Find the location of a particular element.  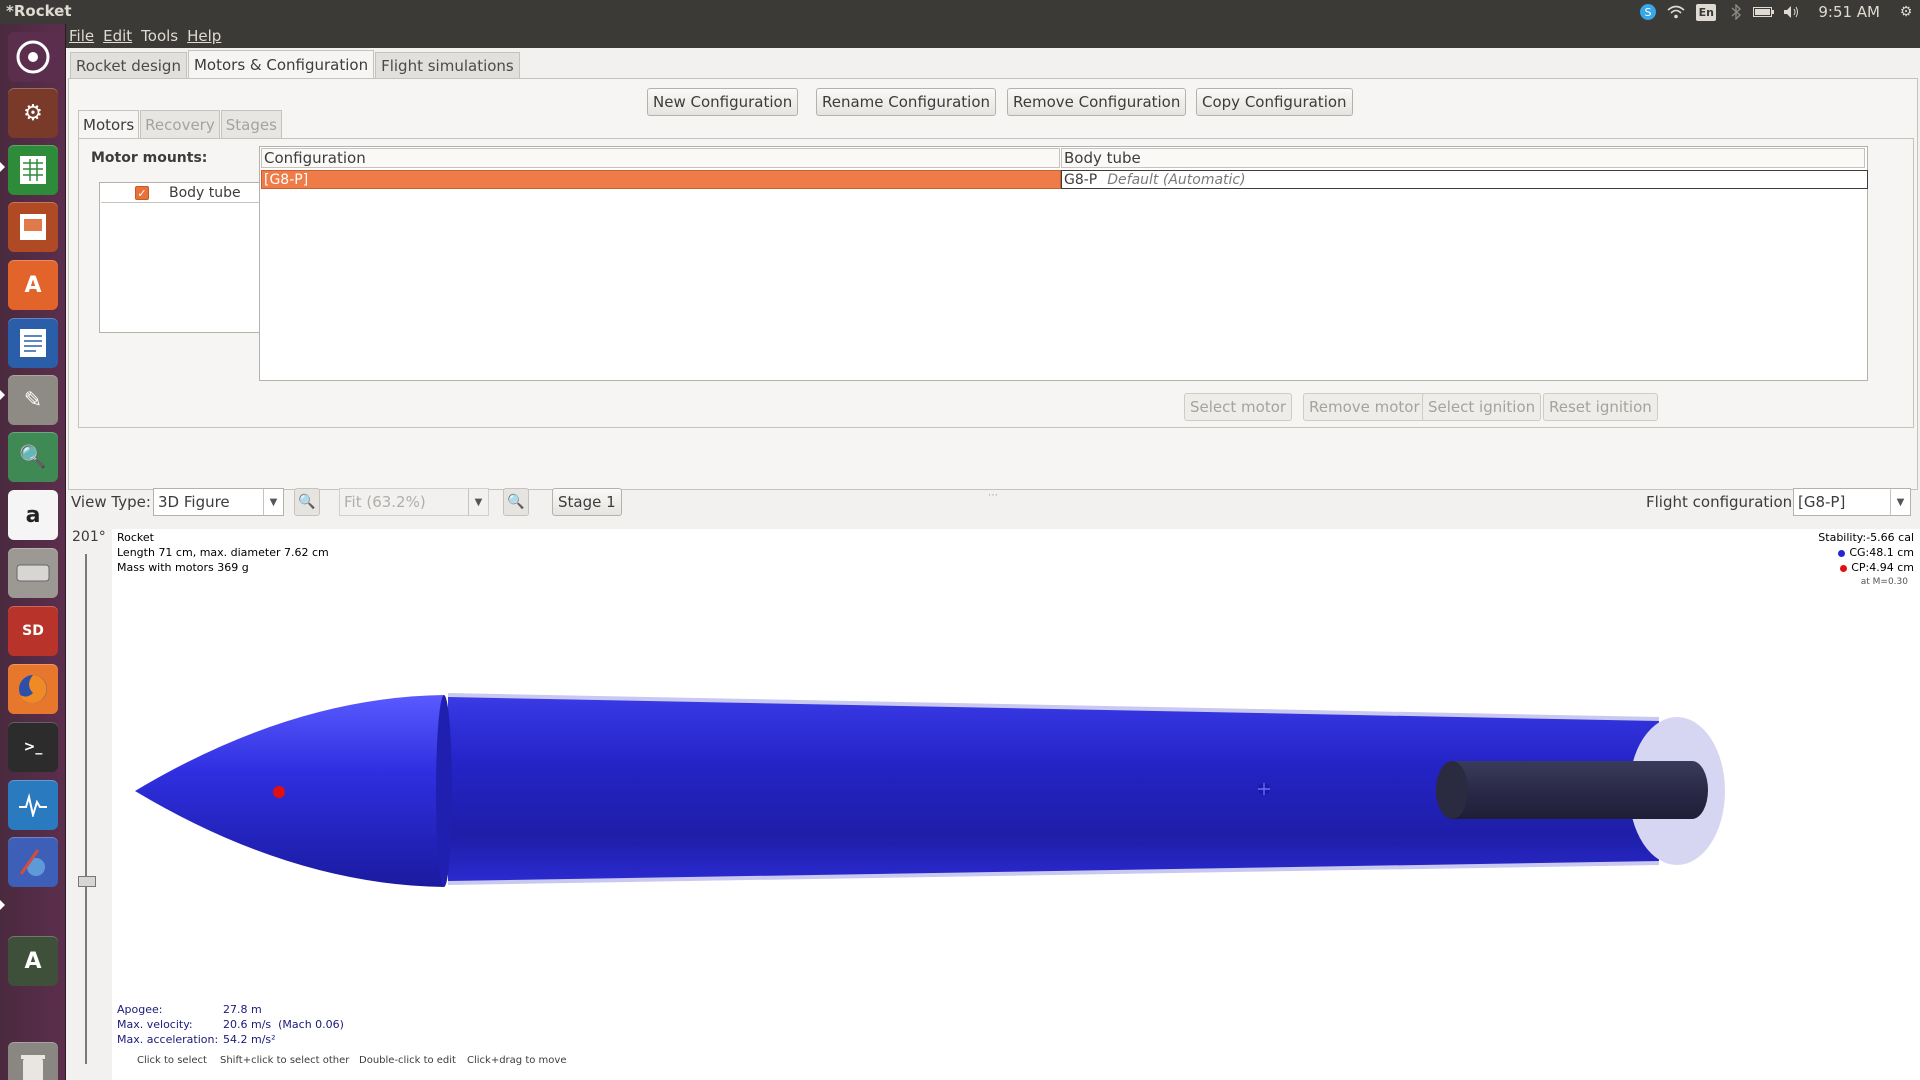

svg-text: S is located at coordinates (1648, 12).